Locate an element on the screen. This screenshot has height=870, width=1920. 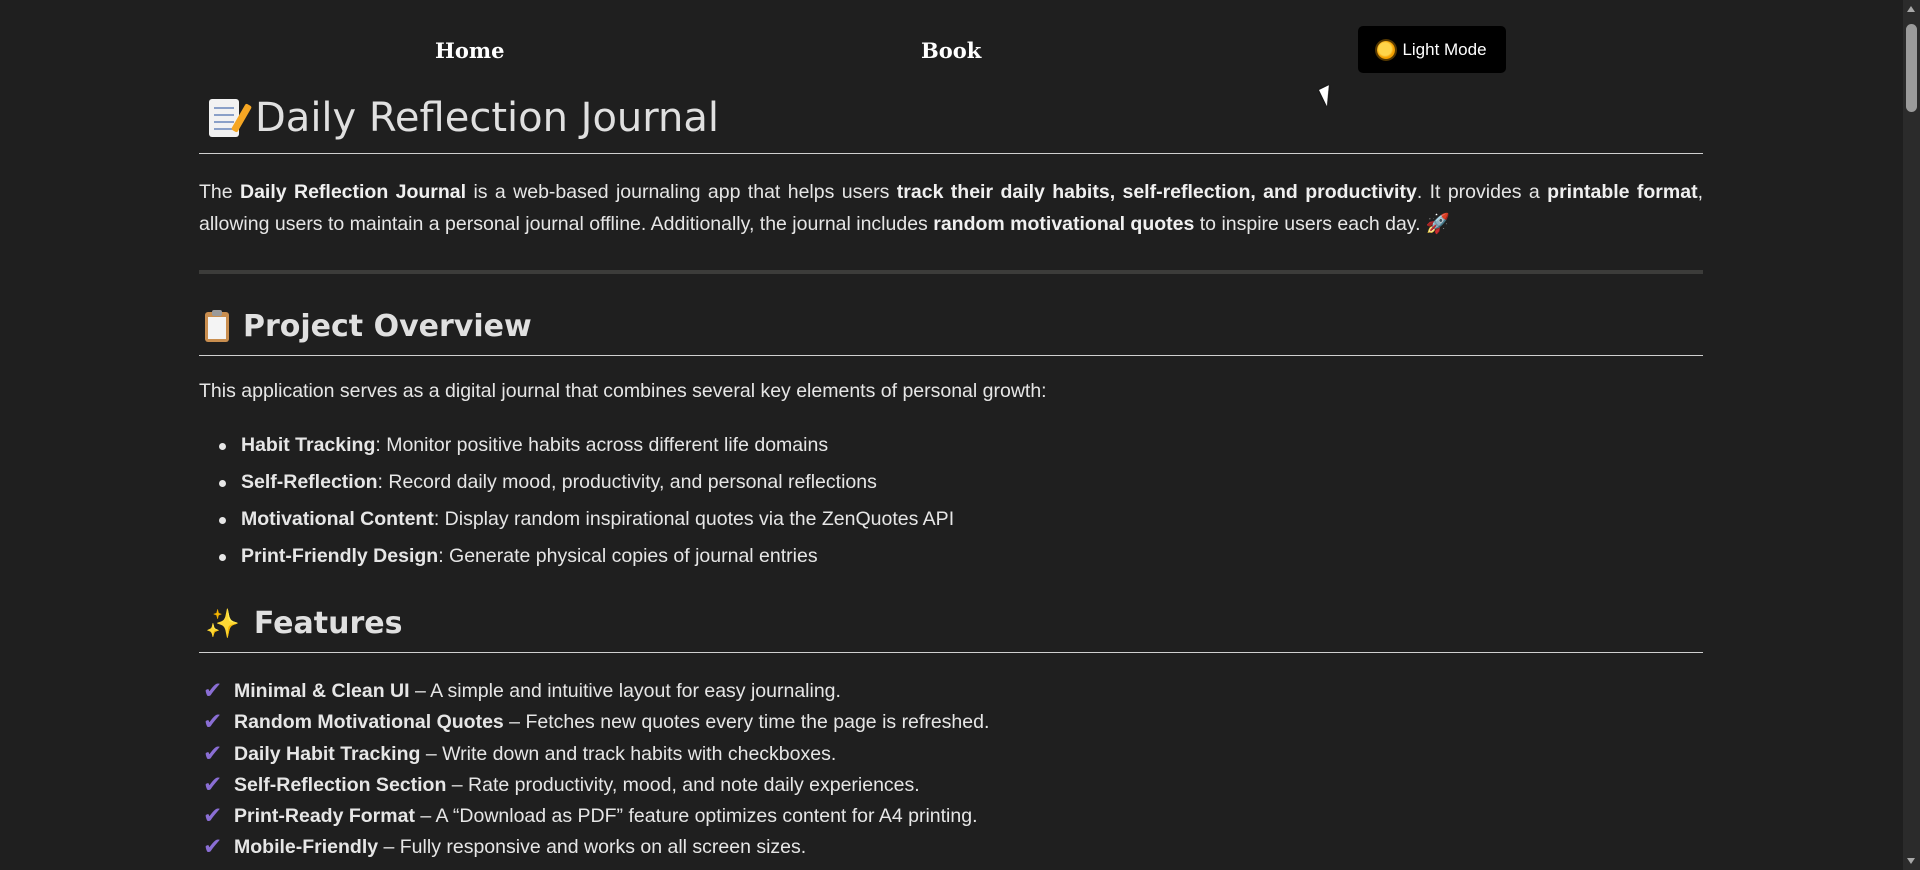
section-divider is located at coordinates (951, 272).